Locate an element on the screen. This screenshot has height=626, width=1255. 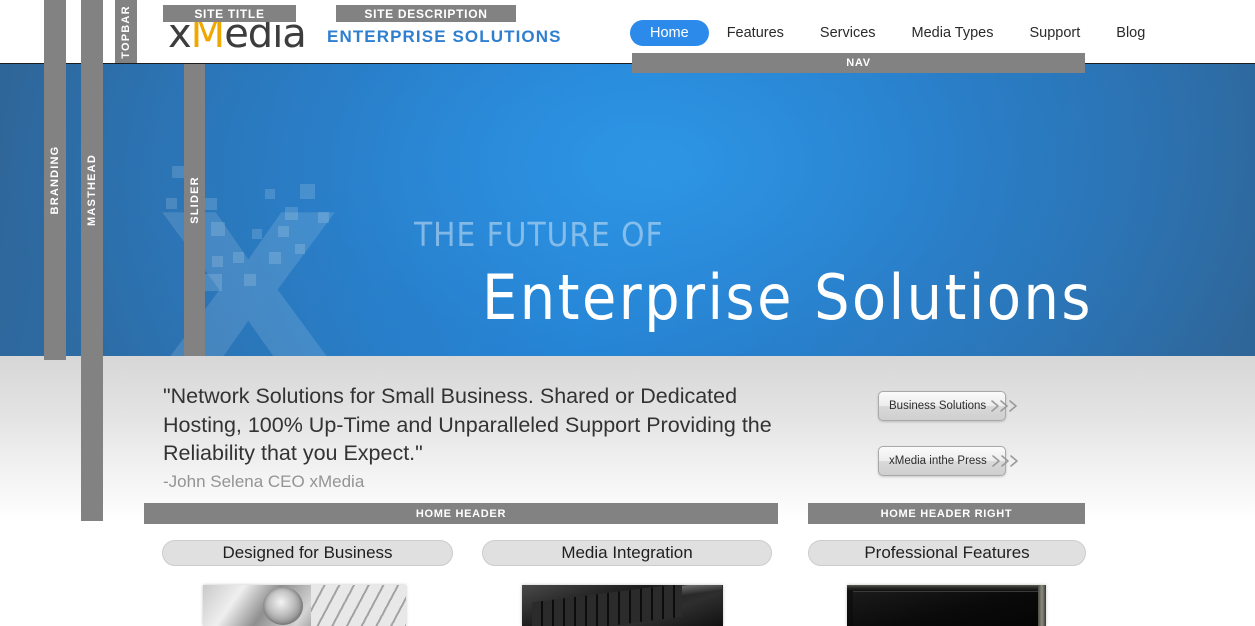
annotation-bar-masthead: MASTHEAD is located at coordinates (92, 260).